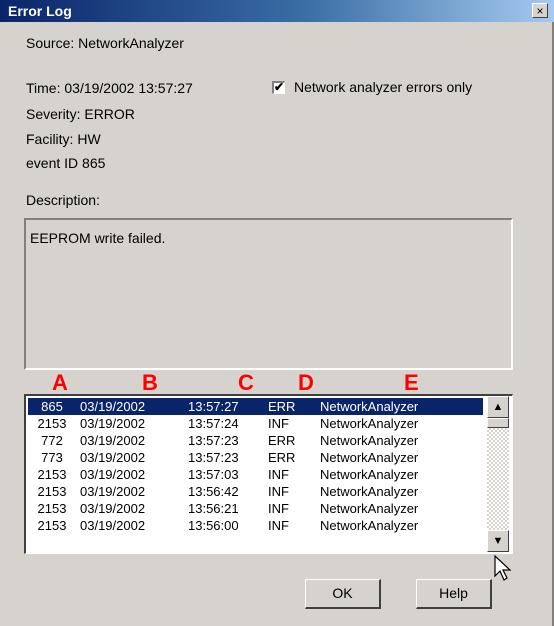 Image resolution: width=554 pixels, height=626 pixels. I want to click on table-row: 2153 03/19/2002 13:57:24 INF NetworkAnalyzer, so click(255, 423).